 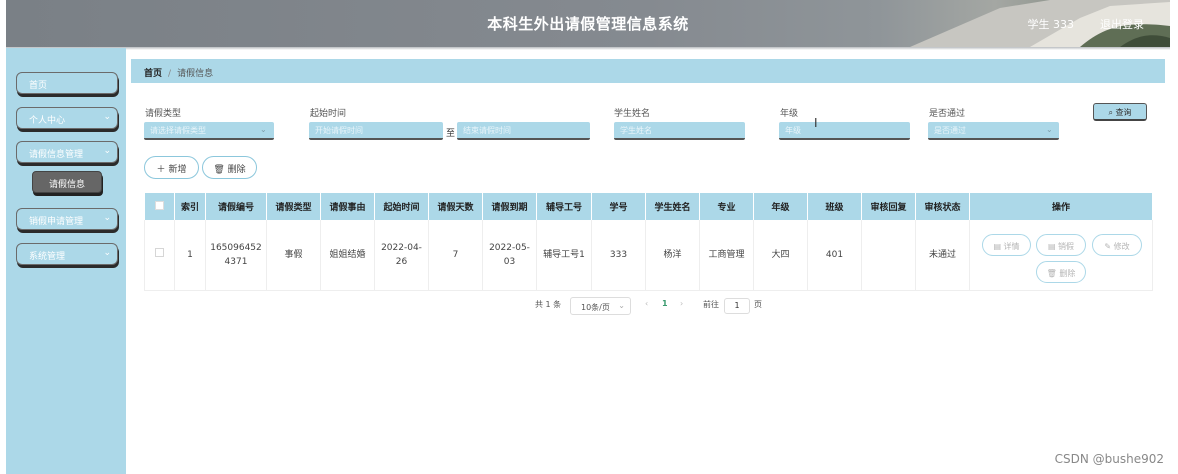 I want to click on leave-type-select, so click(x=209, y=131).